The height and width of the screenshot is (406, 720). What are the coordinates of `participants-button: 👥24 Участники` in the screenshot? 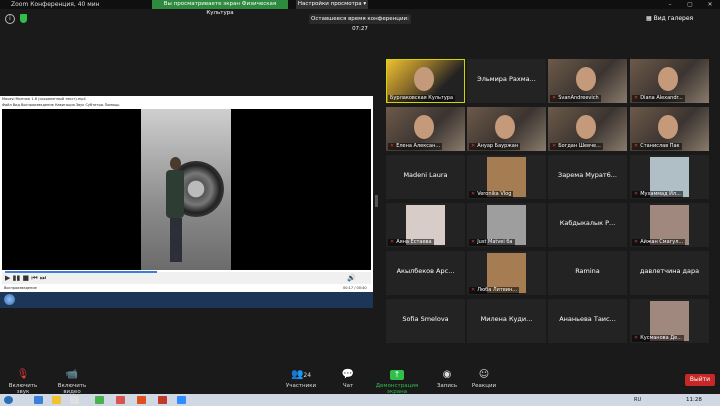 It's located at (301, 379).